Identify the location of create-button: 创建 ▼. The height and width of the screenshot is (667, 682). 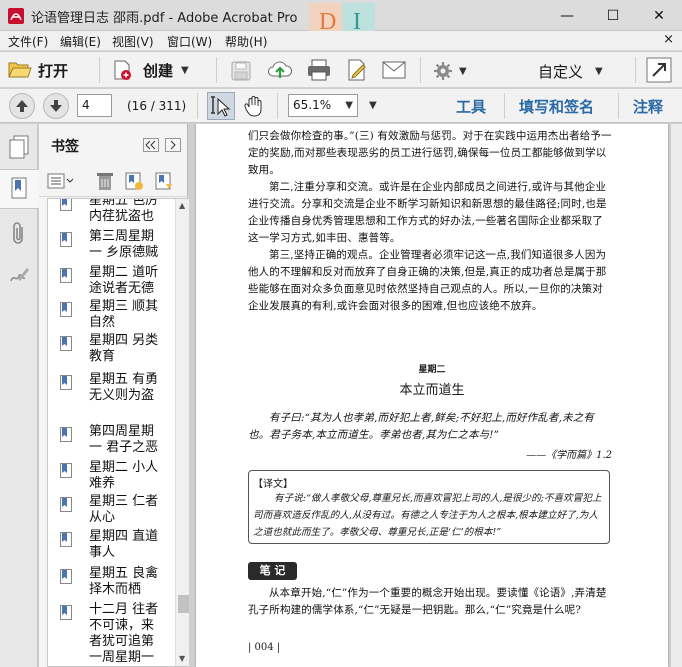
(155, 70).